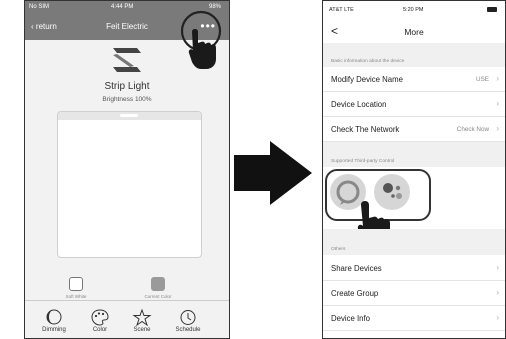  What do you see at coordinates (142, 317) in the screenshot?
I see `star-icon` at bounding box center [142, 317].